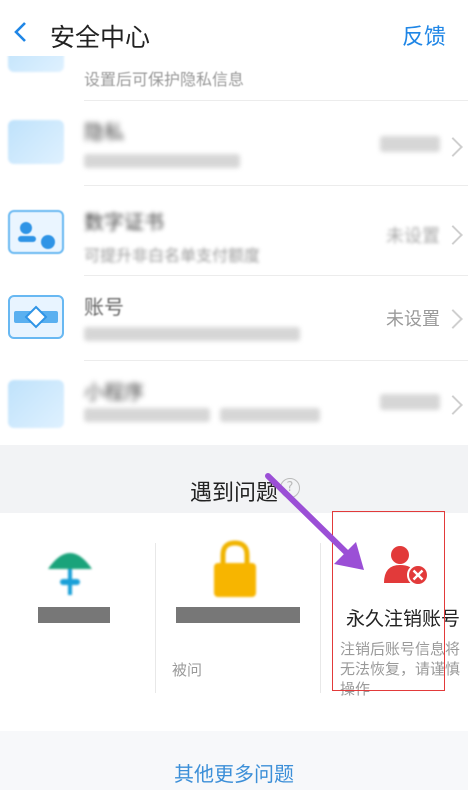 Image resolution: width=468 pixels, height=790 pixels. I want to click on list-item-title: 数字证书, so click(124, 222).